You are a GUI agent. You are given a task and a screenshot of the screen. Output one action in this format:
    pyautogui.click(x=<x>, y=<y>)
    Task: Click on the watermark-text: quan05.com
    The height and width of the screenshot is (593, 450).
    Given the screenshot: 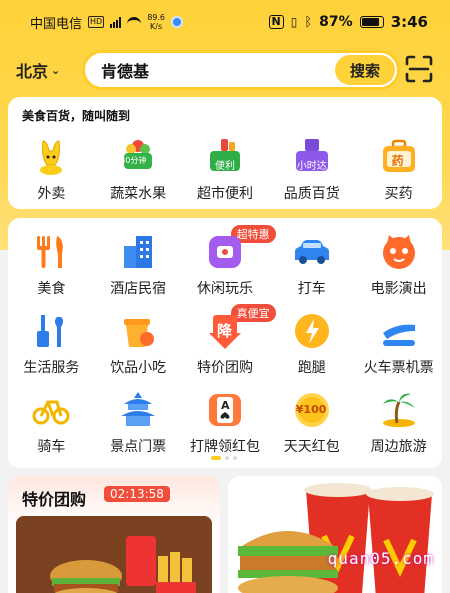 What is the action you would take?
    pyautogui.click(x=380, y=558)
    